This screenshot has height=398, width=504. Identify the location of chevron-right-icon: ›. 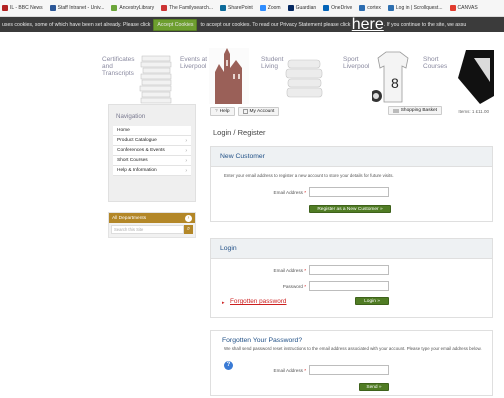
(186, 150).